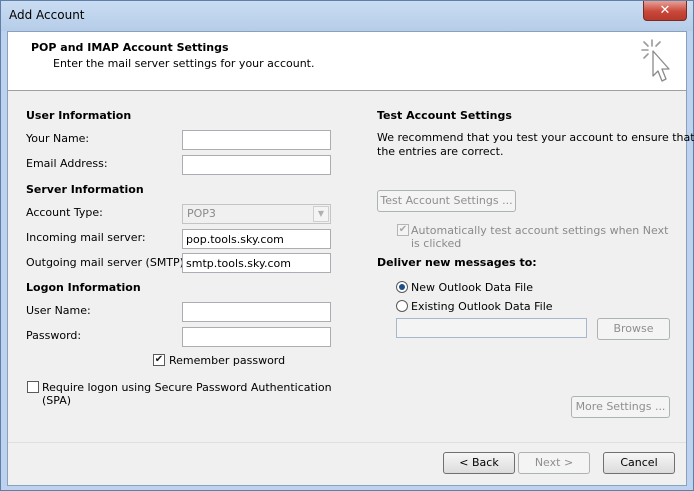 This screenshot has width=694, height=491. What do you see at coordinates (67, 163) in the screenshot?
I see `email-address-label: Email Address:` at bounding box center [67, 163].